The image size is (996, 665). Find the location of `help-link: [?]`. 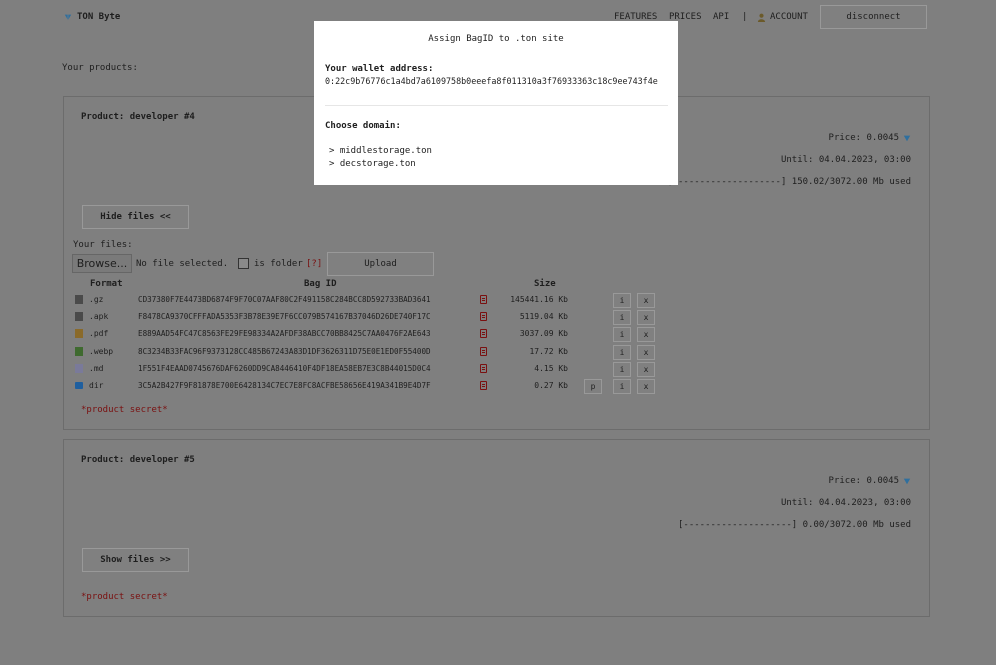

help-link: [?] is located at coordinates (314, 264).